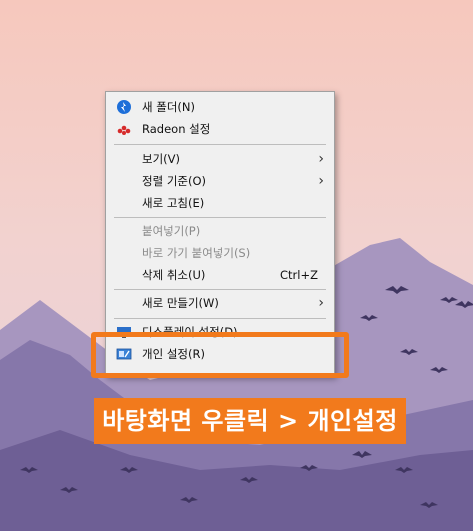  What do you see at coordinates (220, 355) in the screenshot?
I see `highlight-box` at bounding box center [220, 355].